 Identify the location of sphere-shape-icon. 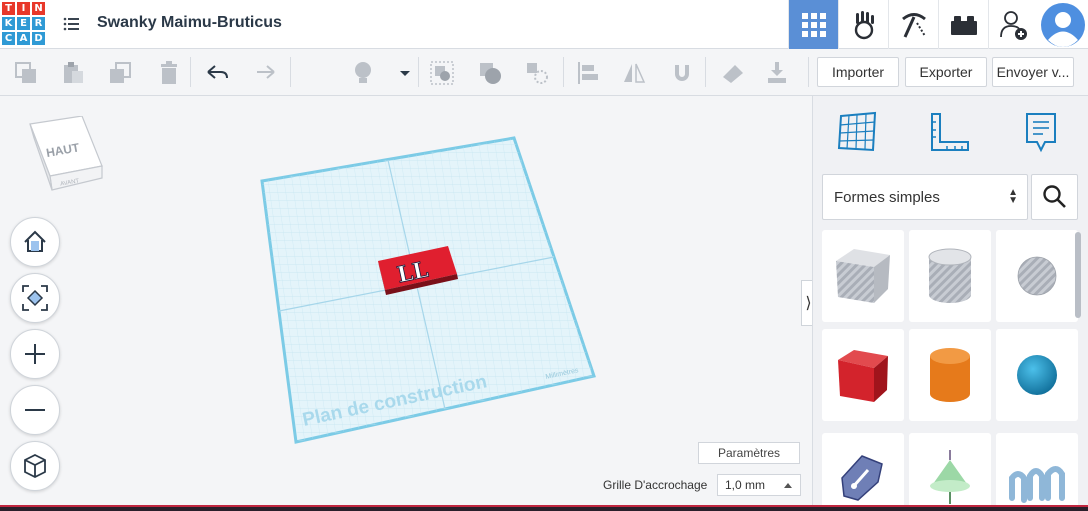
(1037, 375).